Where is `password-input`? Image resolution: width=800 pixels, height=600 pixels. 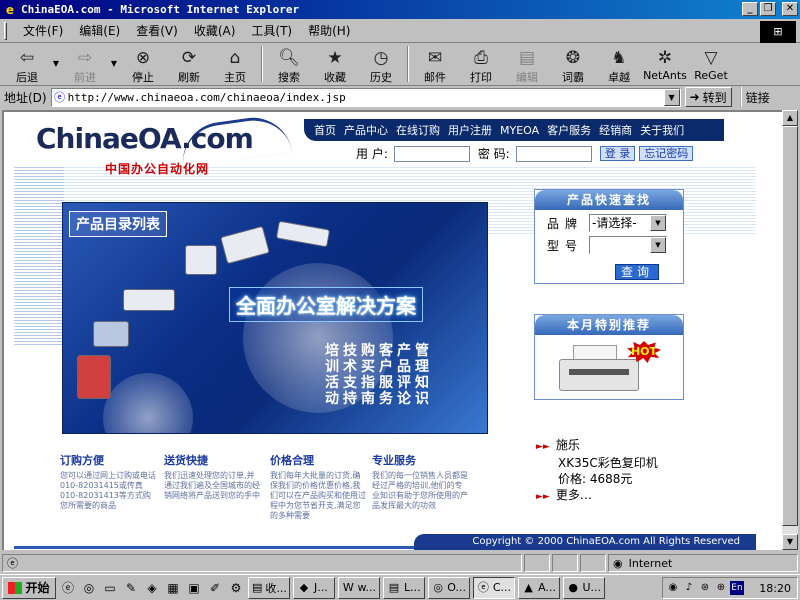 password-input is located at coordinates (553, 153).